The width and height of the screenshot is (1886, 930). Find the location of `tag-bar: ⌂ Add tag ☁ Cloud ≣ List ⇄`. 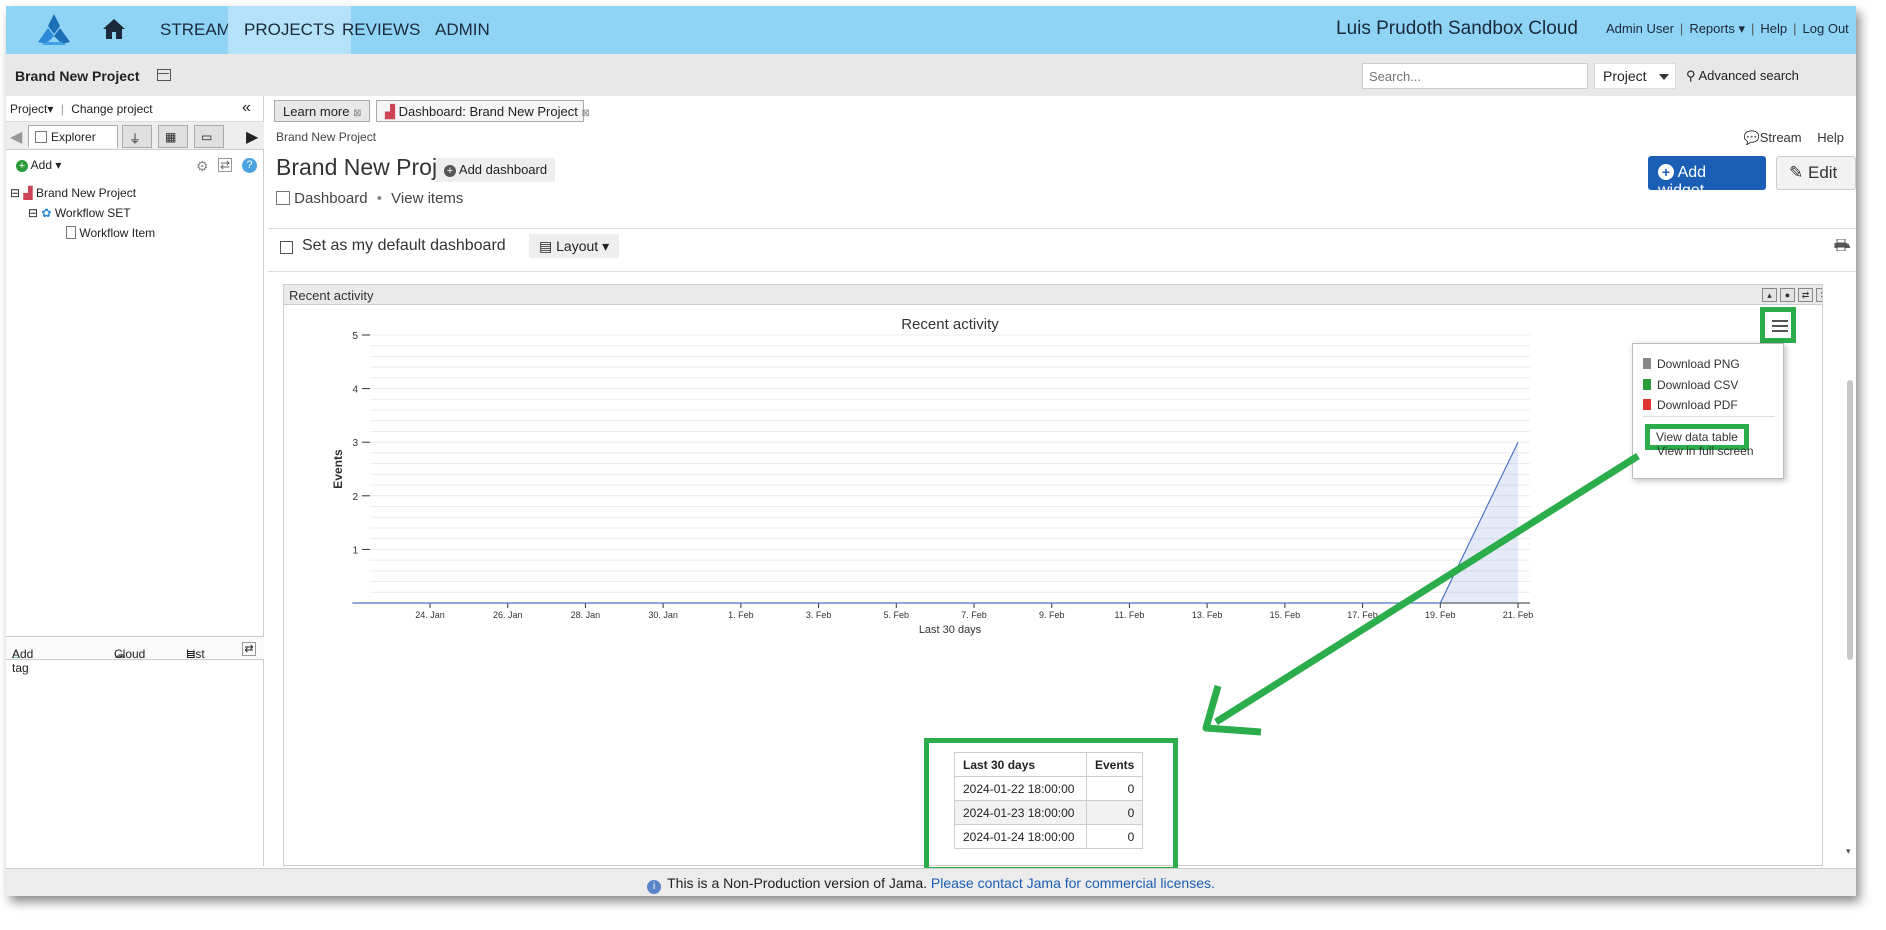

tag-bar: ⌂ Add tag ☁ Cloud ≣ List ⇄ is located at coordinates (135, 655).